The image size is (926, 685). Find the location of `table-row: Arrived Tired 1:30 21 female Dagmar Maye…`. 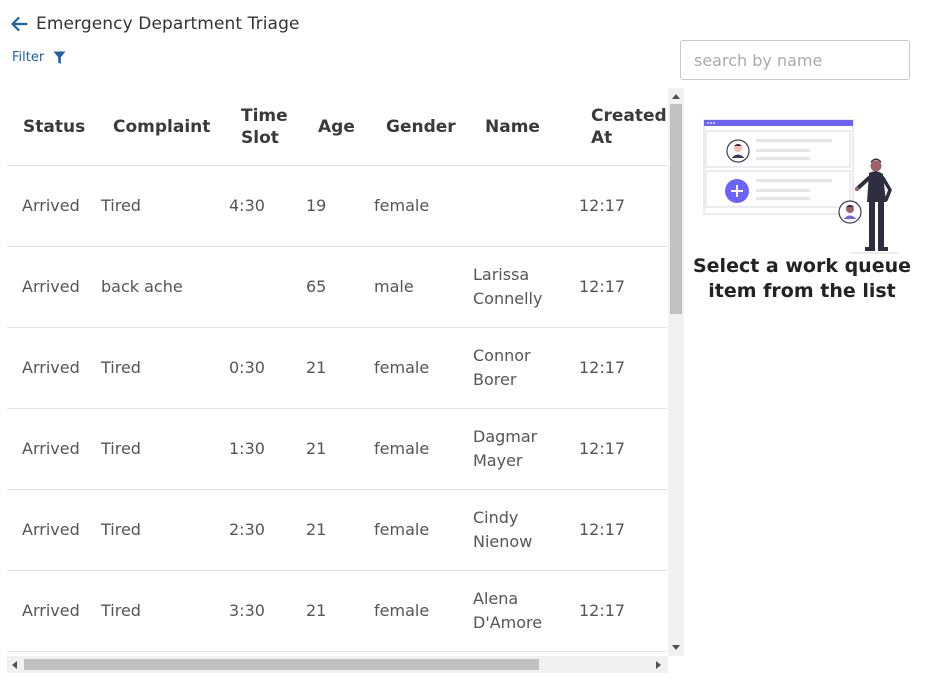

table-row: Arrived Tired 1:30 21 female Dagmar Maye… is located at coordinates (337, 449).